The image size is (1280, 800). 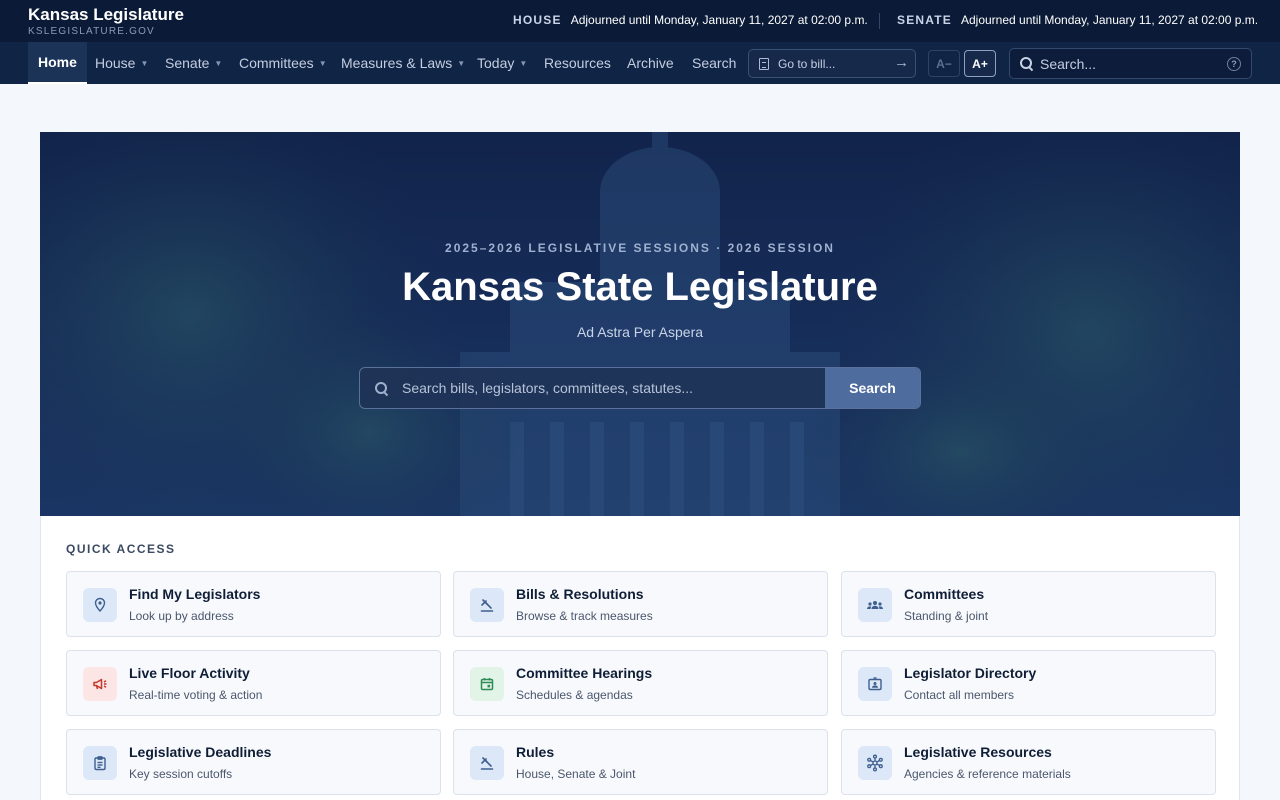 I want to click on card-title: Committee Hearings, so click(x=584, y=673).